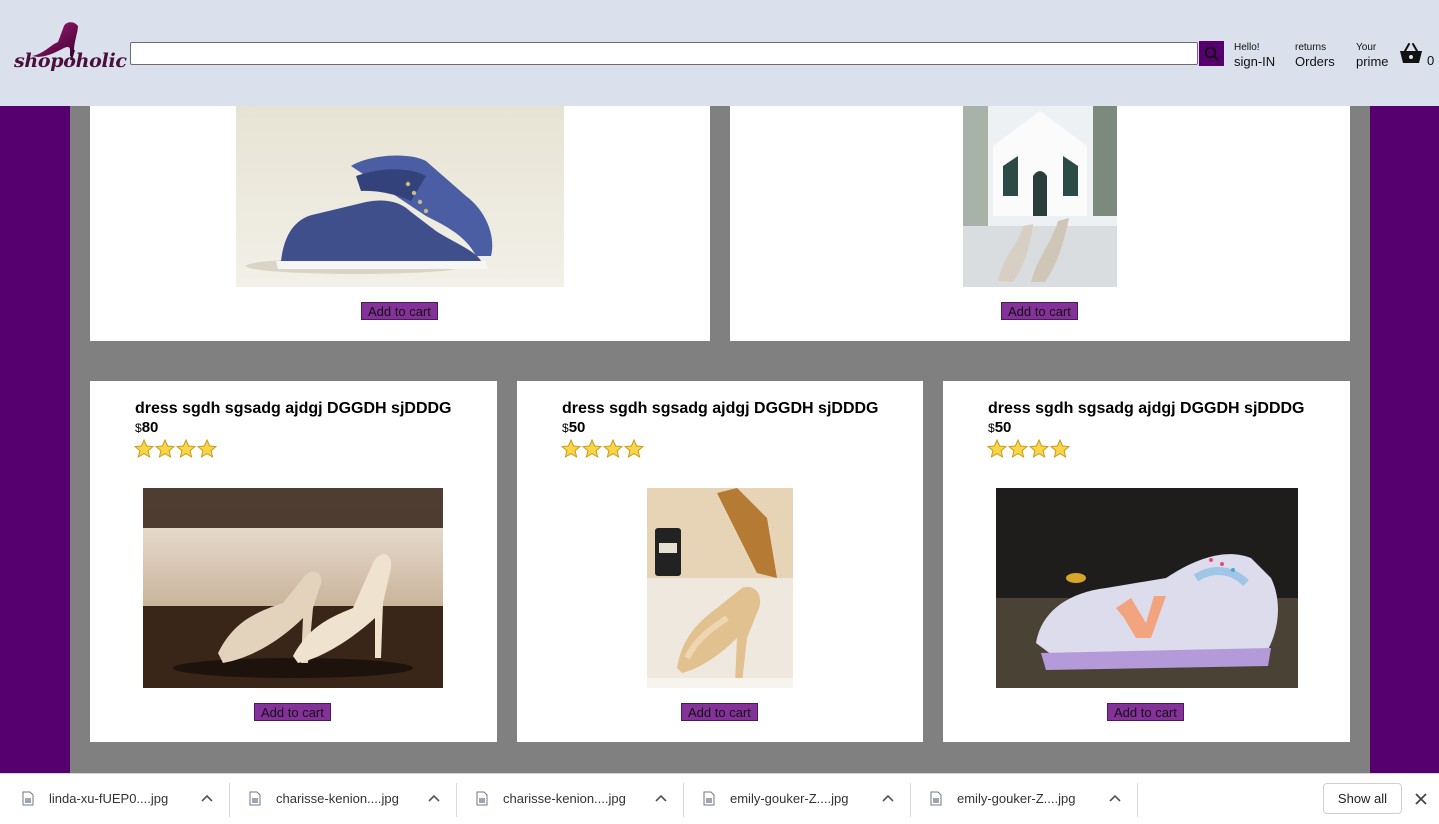 The width and height of the screenshot is (1439, 824). I want to click on new-balance-sneakers-image, so click(1147, 588).